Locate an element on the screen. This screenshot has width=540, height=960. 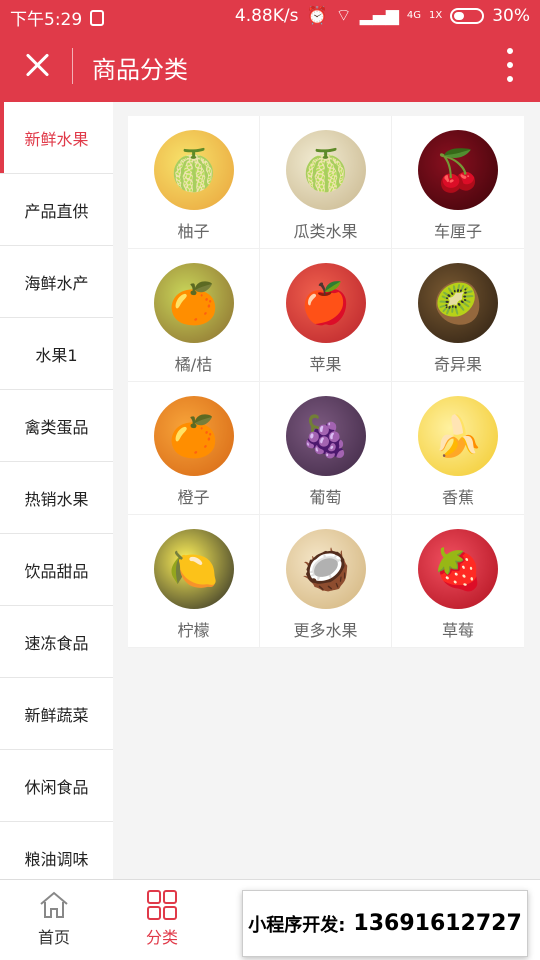
network-speed: 4.88K/s is located at coordinates (266, 15).